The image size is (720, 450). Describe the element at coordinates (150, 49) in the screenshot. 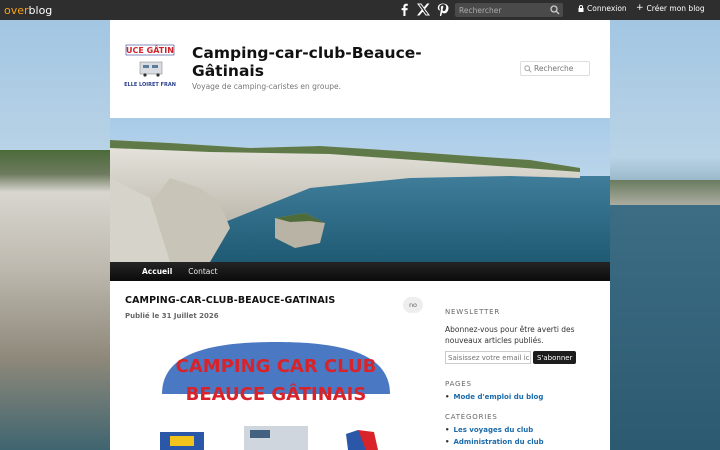

I see `logo-top-text: UCE GÂTIN` at that location.